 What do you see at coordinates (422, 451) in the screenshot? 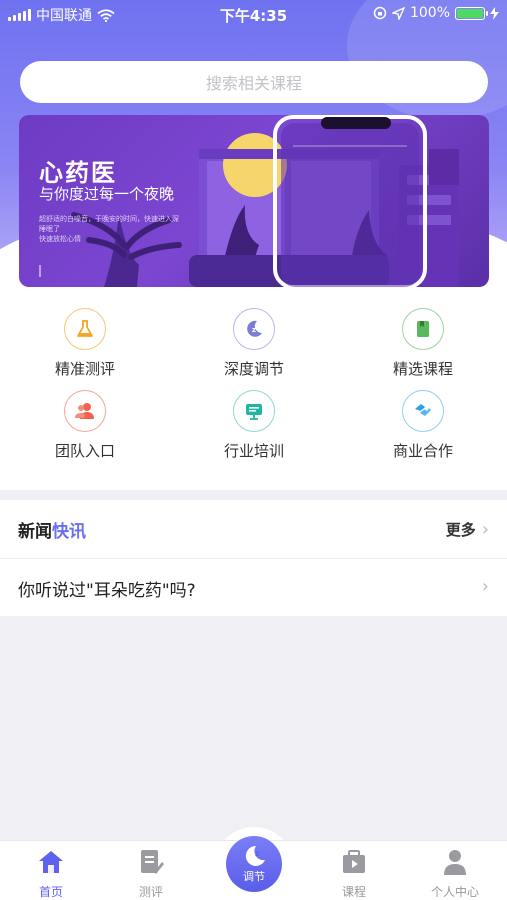
I see `menu-label: 商业合作` at bounding box center [422, 451].